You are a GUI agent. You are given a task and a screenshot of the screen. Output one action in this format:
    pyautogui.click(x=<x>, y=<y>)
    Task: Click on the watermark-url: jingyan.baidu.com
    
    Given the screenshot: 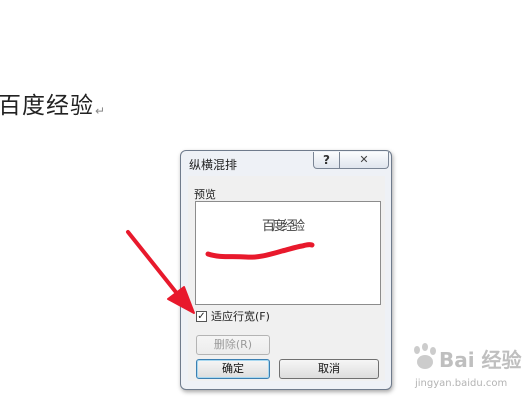 What is the action you would take?
    pyautogui.click(x=461, y=383)
    